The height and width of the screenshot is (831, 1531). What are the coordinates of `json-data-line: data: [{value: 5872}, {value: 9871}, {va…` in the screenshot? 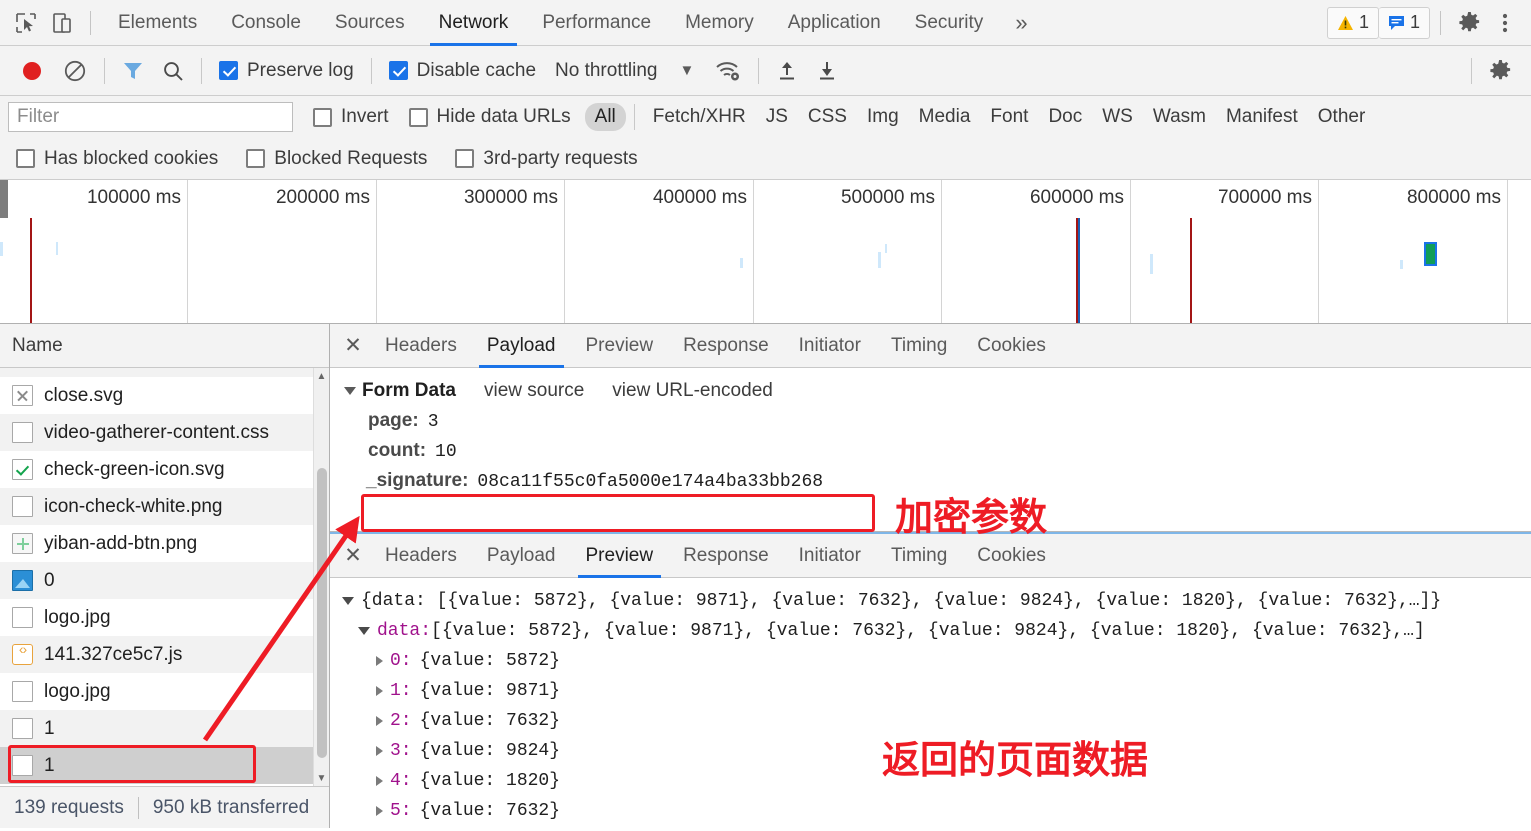 It's located at (936, 631).